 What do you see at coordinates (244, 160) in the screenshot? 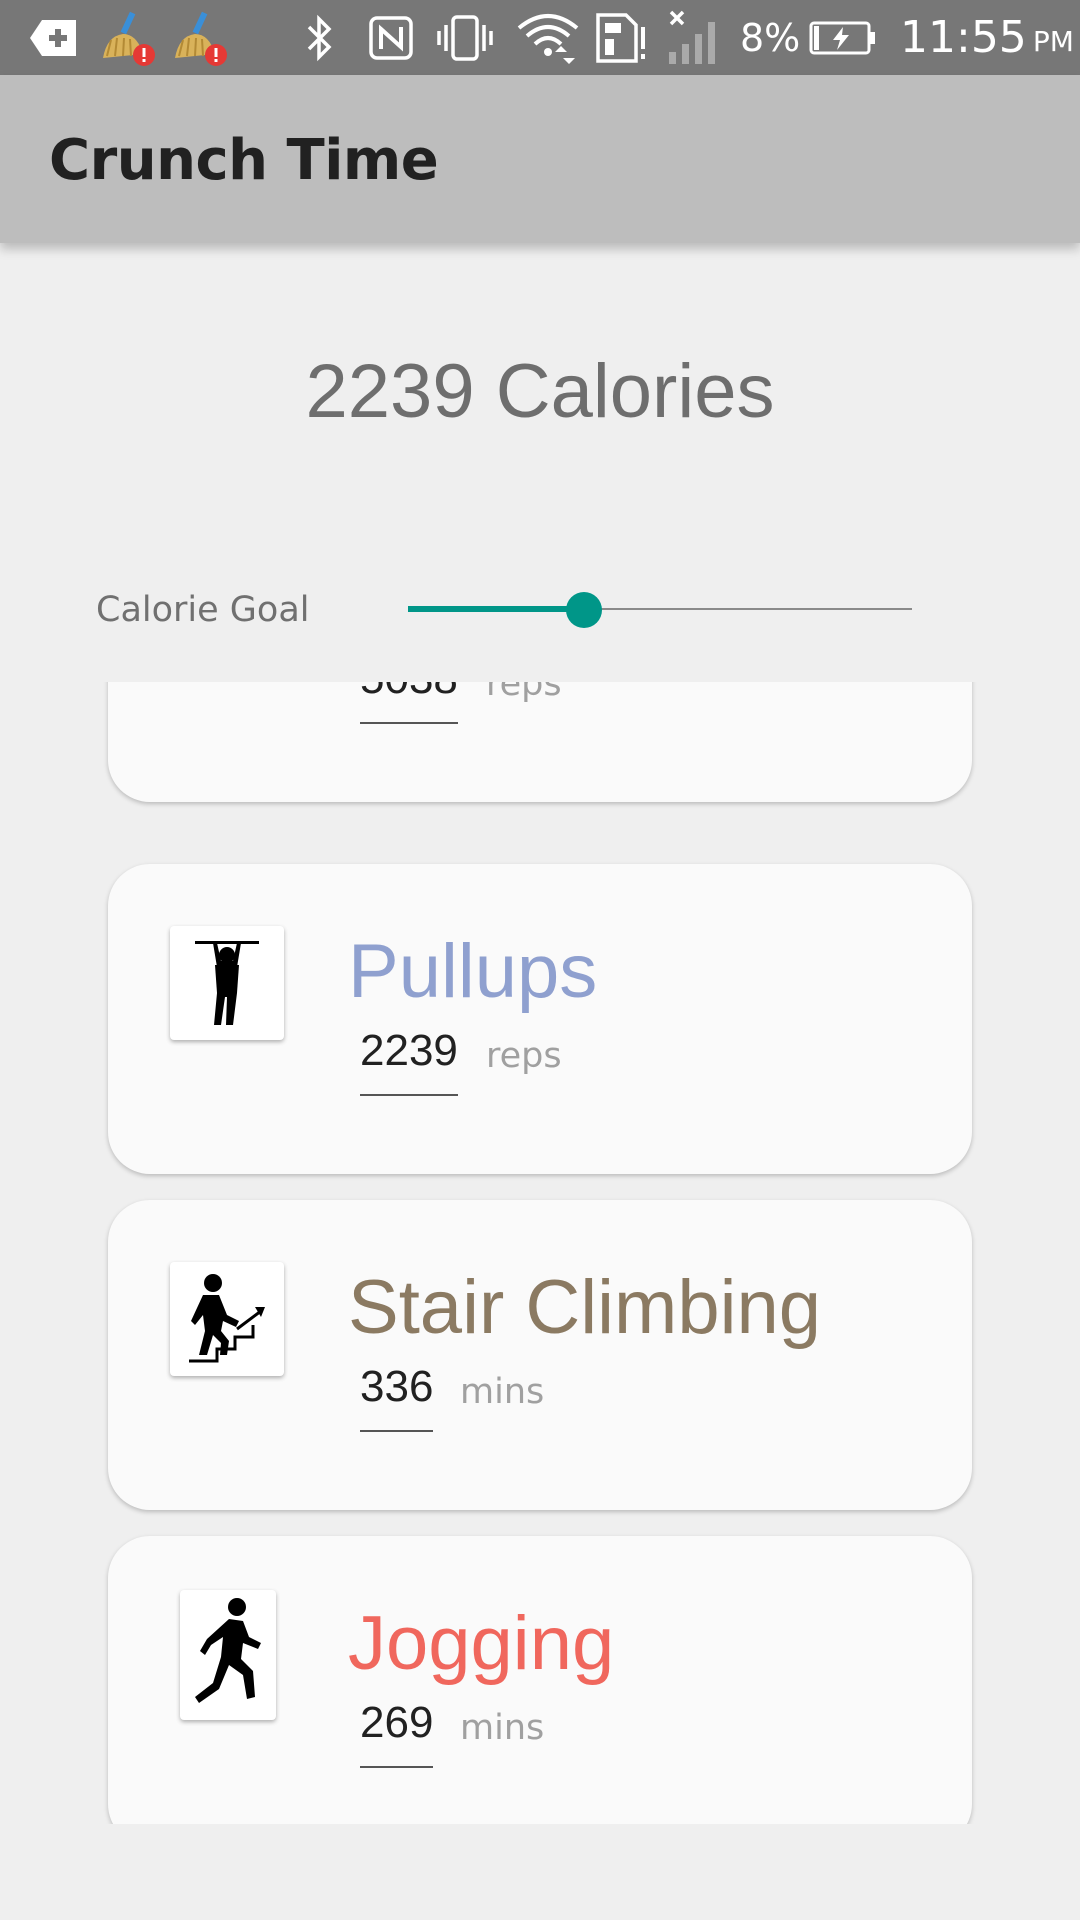
I see `app-title: Crunch Time` at bounding box center [244, 160].